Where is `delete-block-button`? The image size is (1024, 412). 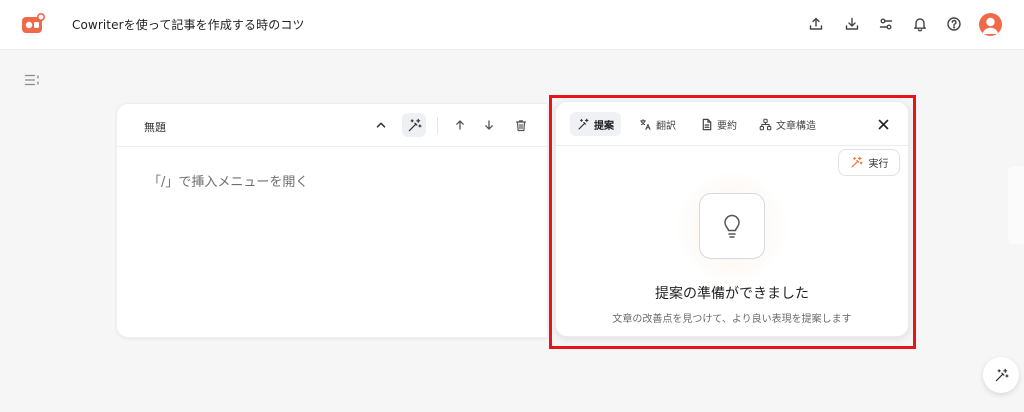
delete-block-button is located at coordinates (521, 125).